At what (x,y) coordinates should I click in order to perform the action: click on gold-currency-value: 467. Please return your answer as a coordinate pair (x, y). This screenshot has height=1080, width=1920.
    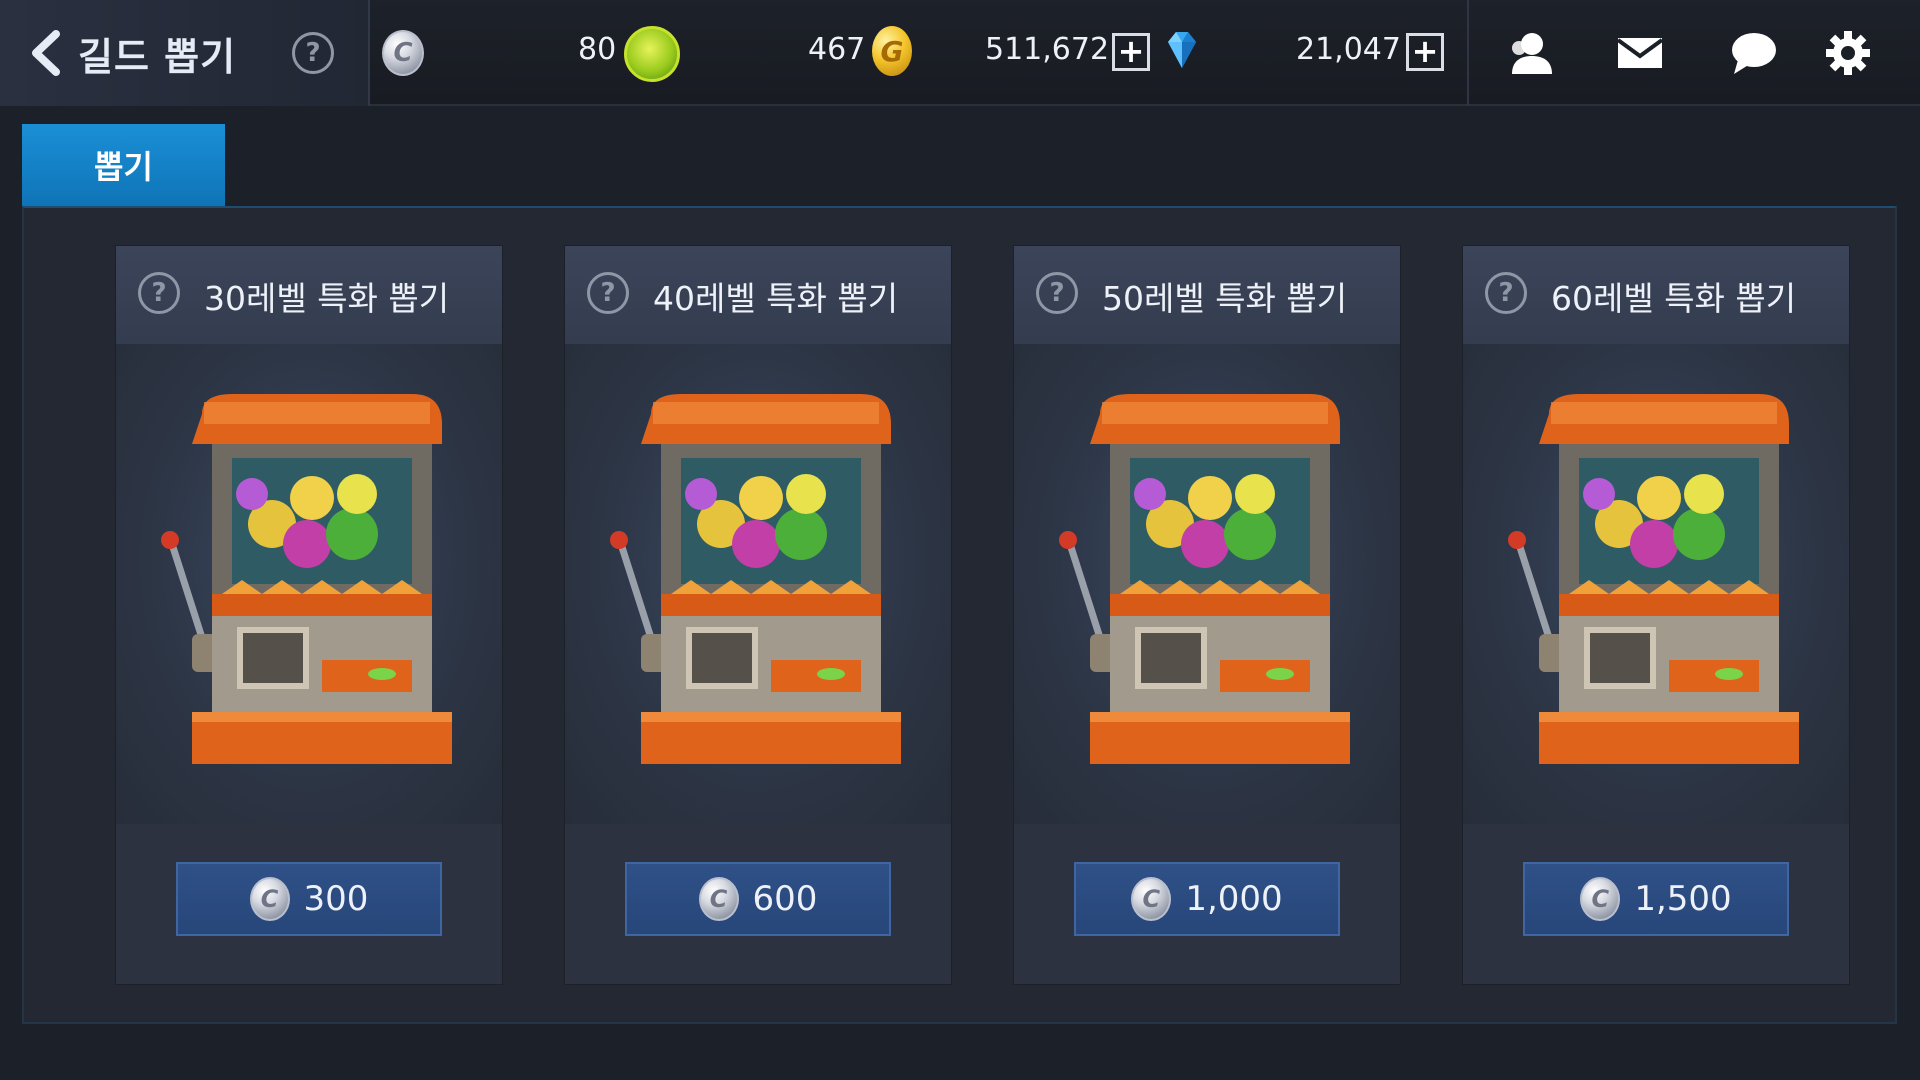
    Looking at the image, I should click on (837, 49).